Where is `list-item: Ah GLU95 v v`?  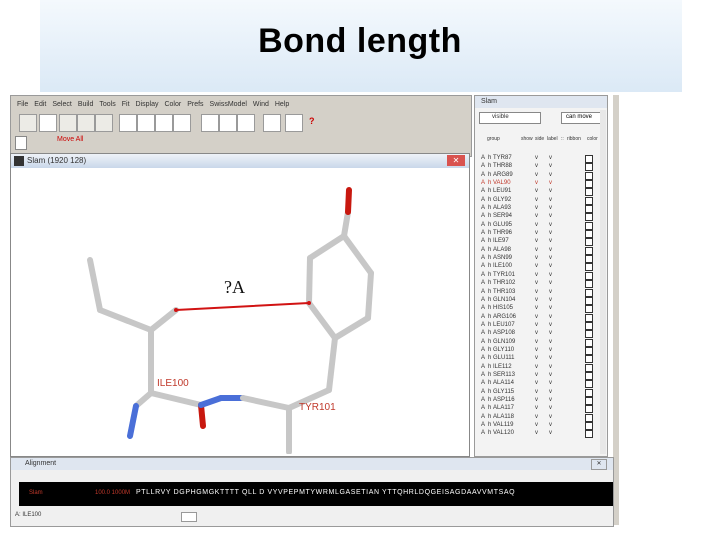 list-item: Ah GLU95 v v is located at coordinates (541, 225).